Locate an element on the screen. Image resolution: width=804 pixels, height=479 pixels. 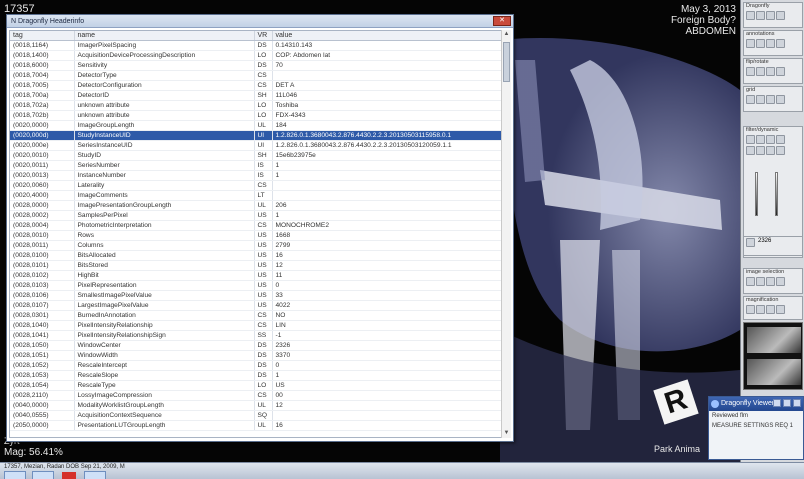
study-date: May 3, 2013 is located at coordinates (708, 9).